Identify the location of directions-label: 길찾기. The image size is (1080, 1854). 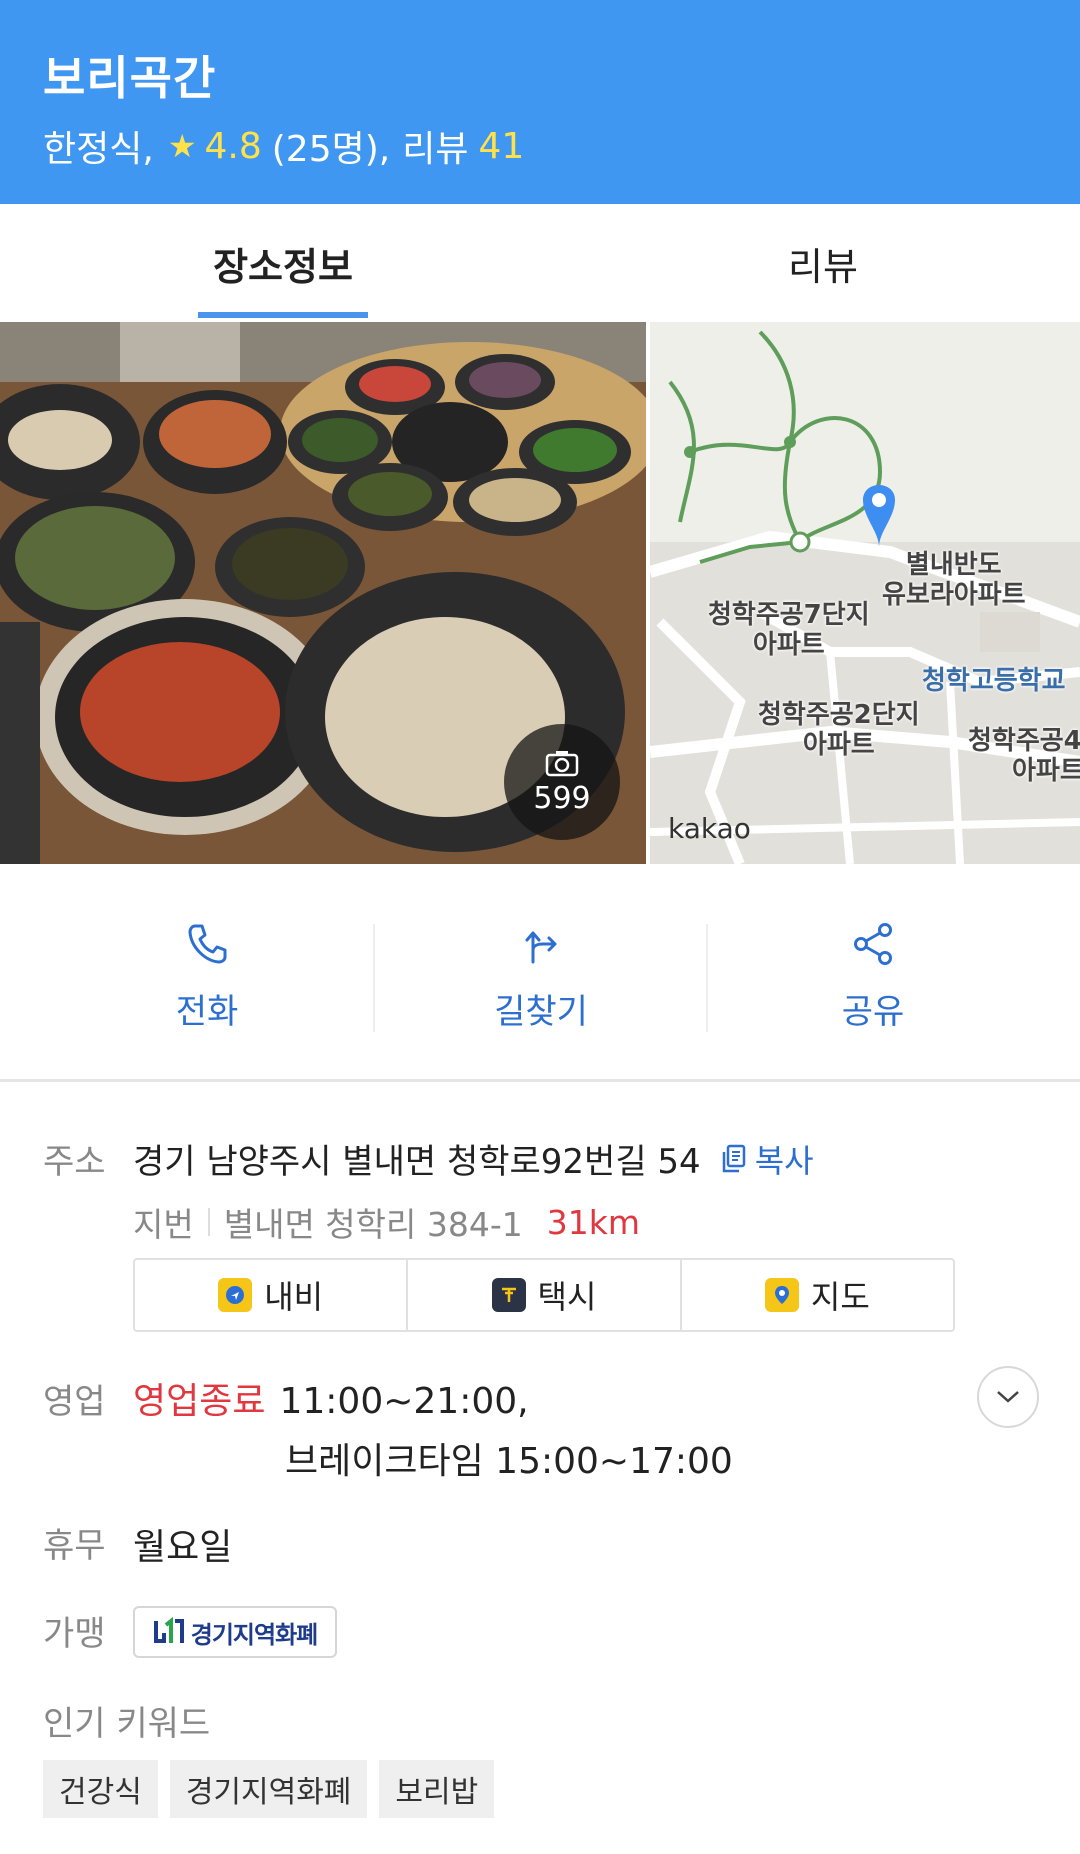
(541, 1012).